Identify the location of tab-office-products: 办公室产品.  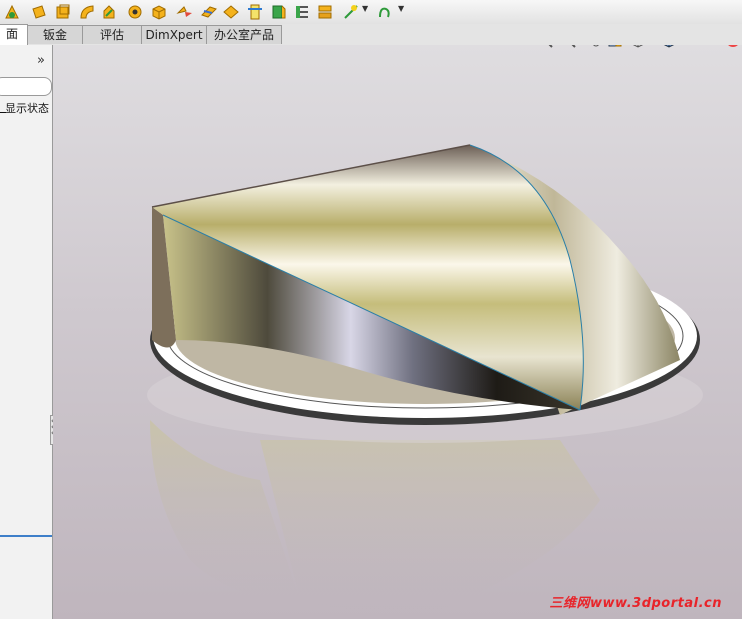
(244, 34).